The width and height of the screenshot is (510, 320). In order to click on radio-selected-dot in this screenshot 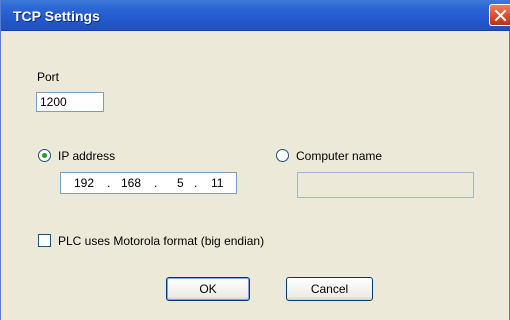, I will do `click(44, 155)`.